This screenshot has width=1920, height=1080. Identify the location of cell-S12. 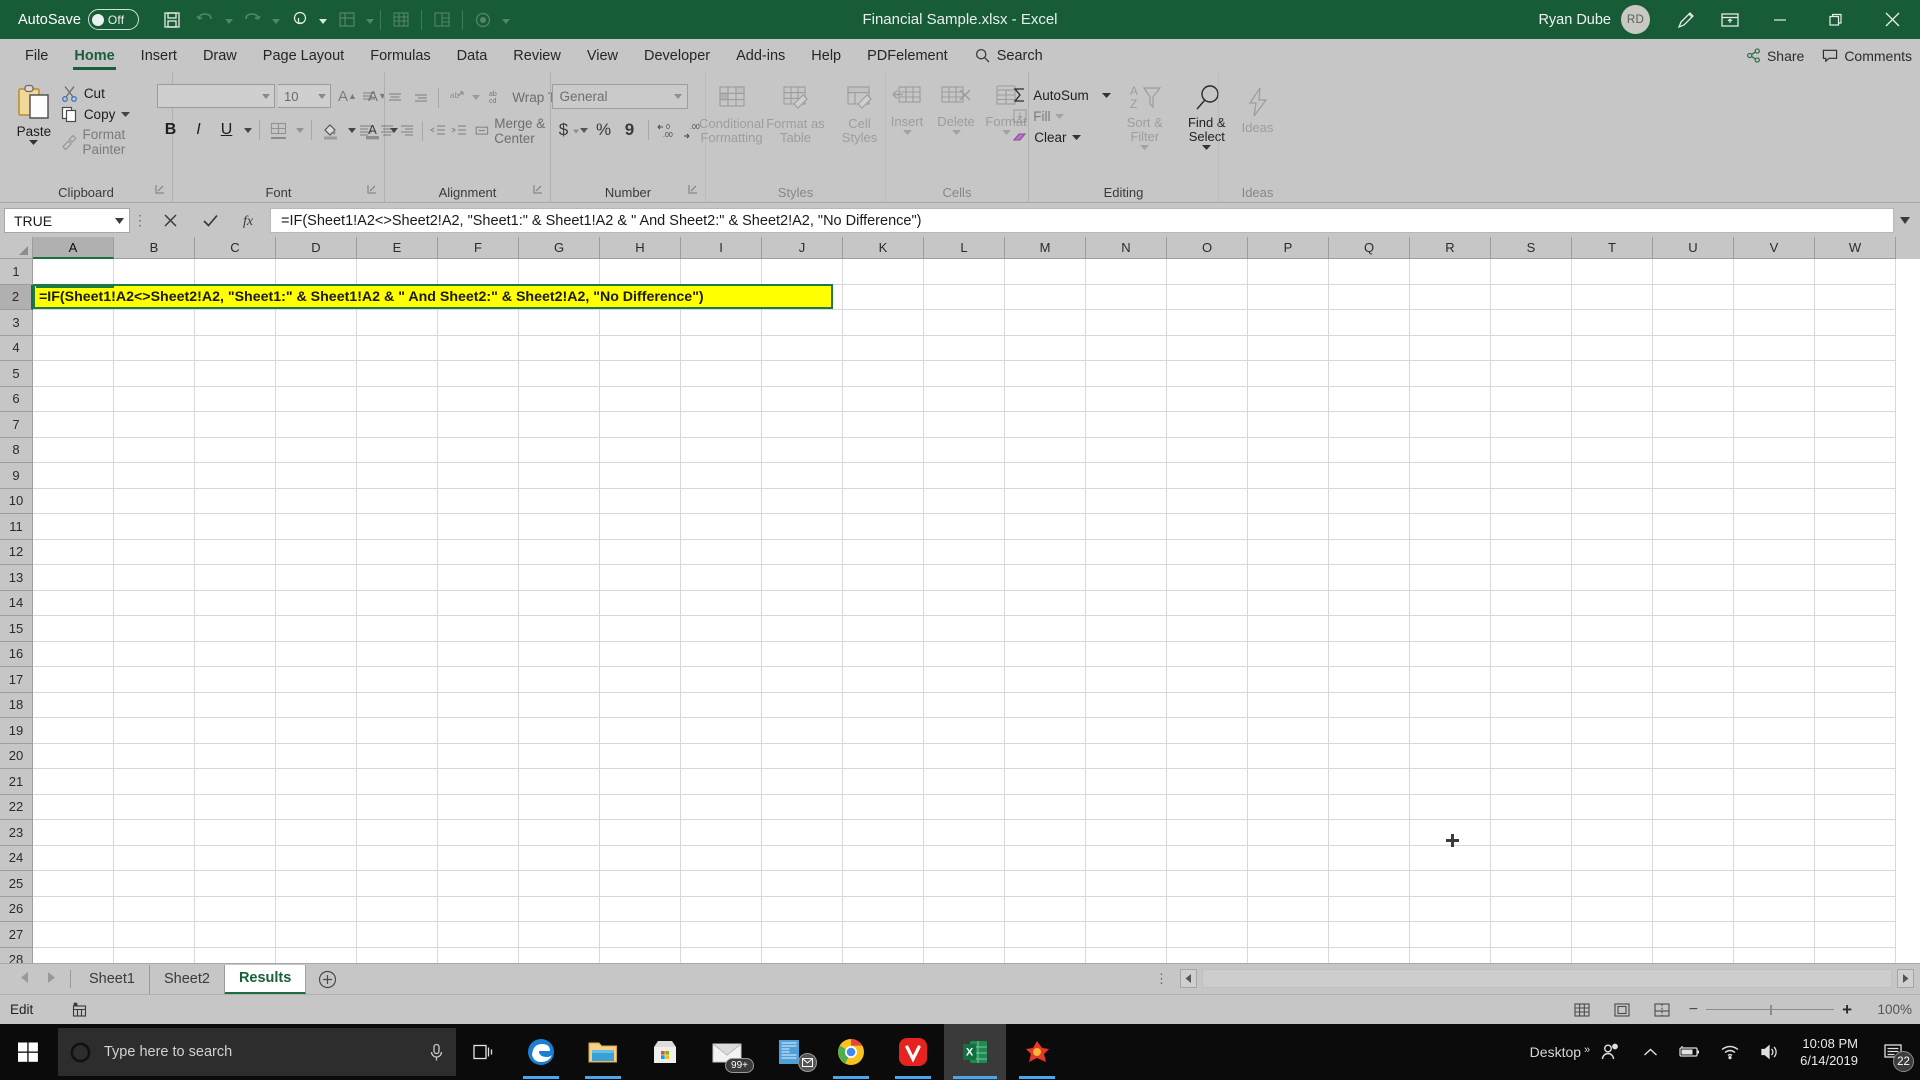
(1531, 552).